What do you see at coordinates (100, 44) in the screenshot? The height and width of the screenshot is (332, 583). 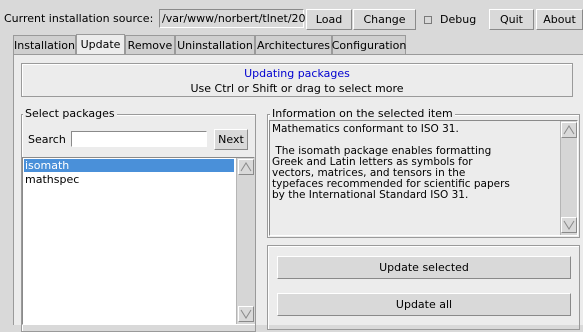 I see `tab-update: Update` at bounding box center [100, 44].